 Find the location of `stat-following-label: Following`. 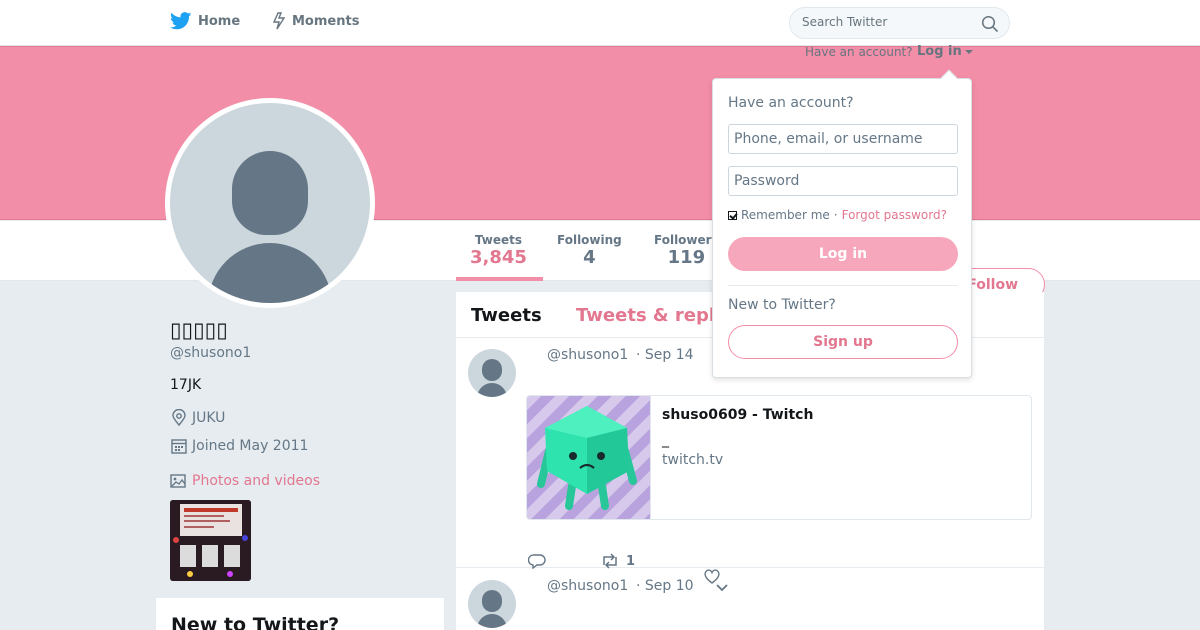

stat-following-label: Following is located at coordinates (589, 240).